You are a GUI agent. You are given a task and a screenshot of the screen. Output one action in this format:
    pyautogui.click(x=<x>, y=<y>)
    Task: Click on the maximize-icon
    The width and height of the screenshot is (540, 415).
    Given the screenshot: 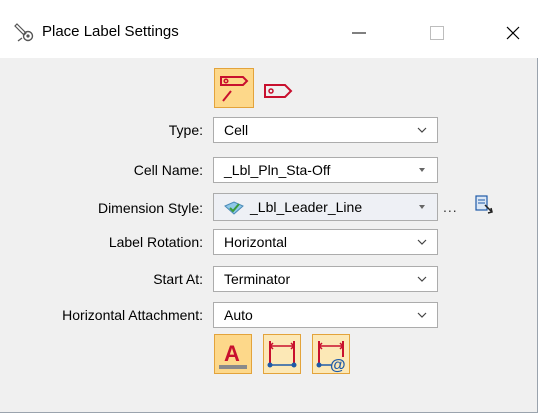 What is the action you would take?
    pyautogui.click(x=437, y=33)
    